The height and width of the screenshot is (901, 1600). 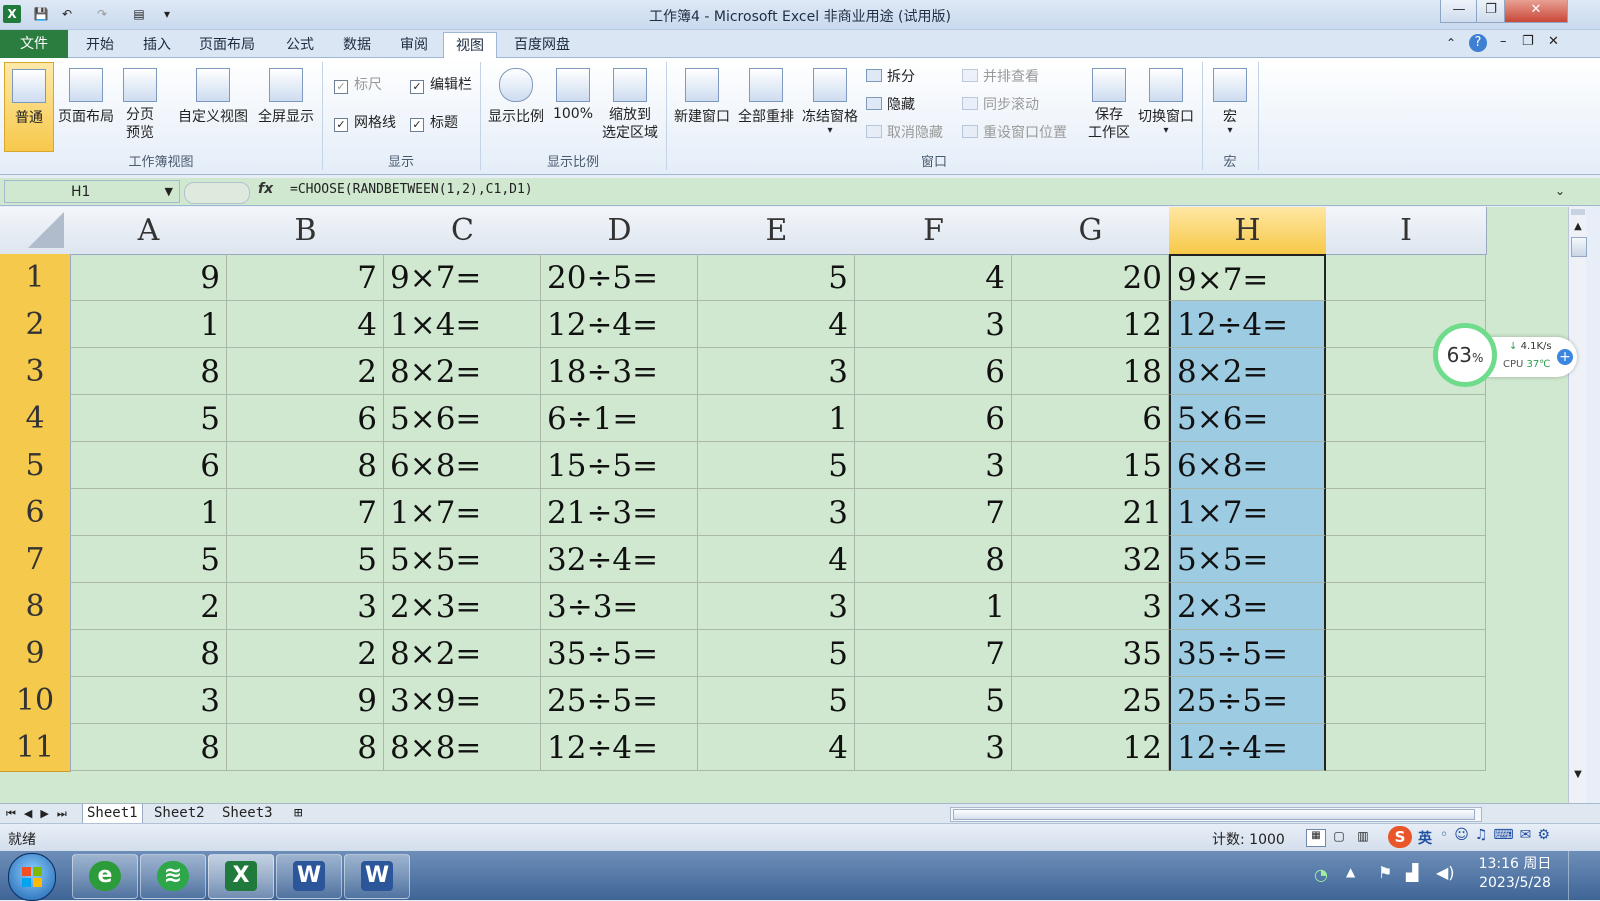 I want to click on hscroll-thumb, so click(x=1214, y=814).